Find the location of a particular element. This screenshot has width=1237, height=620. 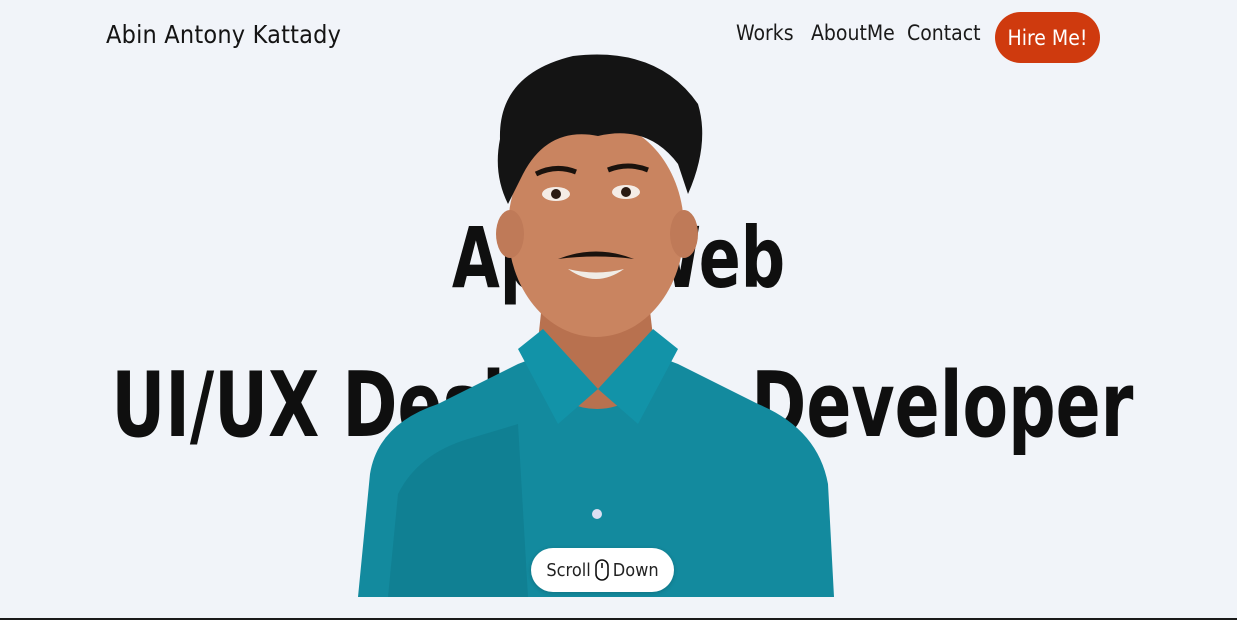

down-label: Down is located at coordinates (635, 570).